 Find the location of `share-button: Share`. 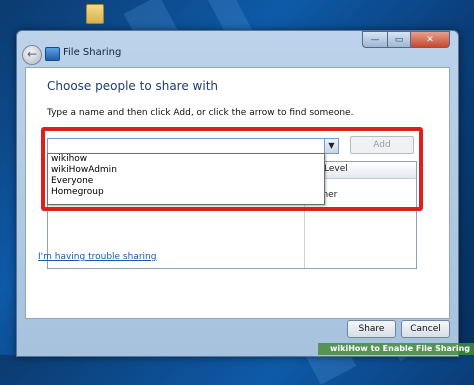

share-button: Share is located at coordinates (371, 329).